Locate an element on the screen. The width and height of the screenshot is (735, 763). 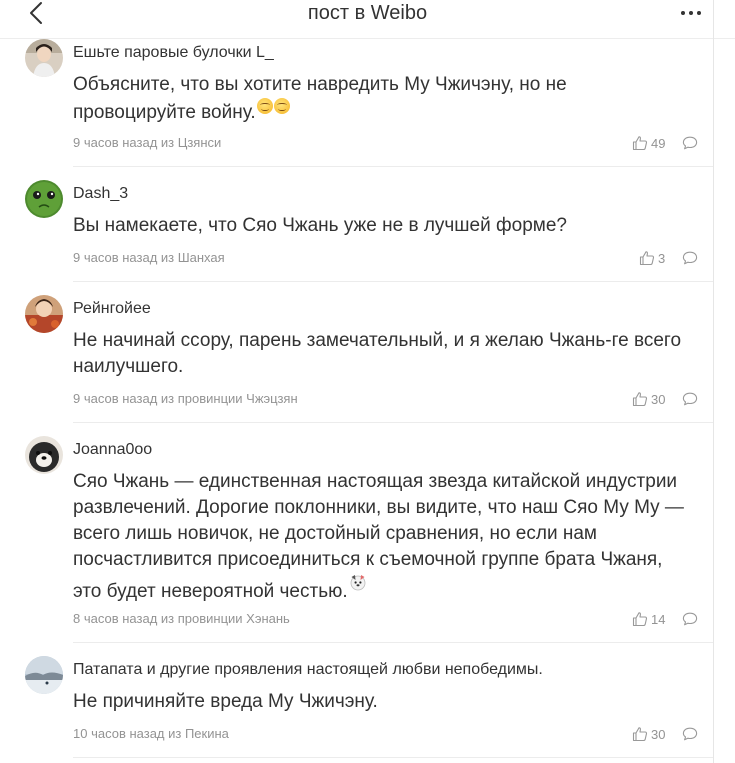
like-count: 3 is located at coordinates (662, 258).